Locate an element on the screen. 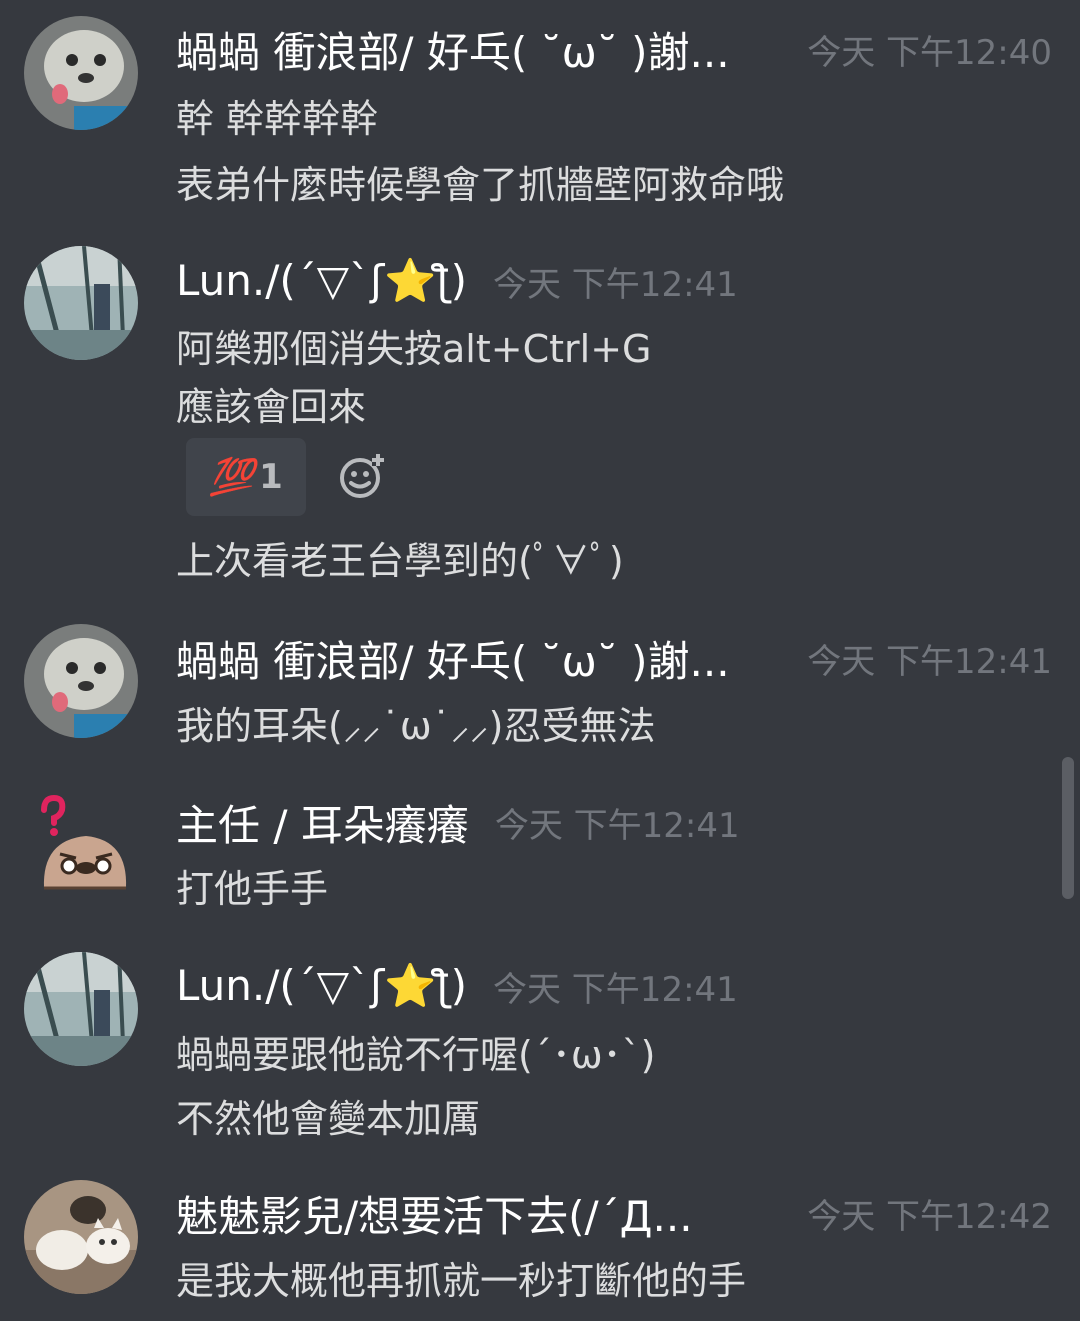 Image resolution: width=1080 pixels, height=1321 pixels. timestamp: 今天 下午12:40 is located at coordinates (929, 52).